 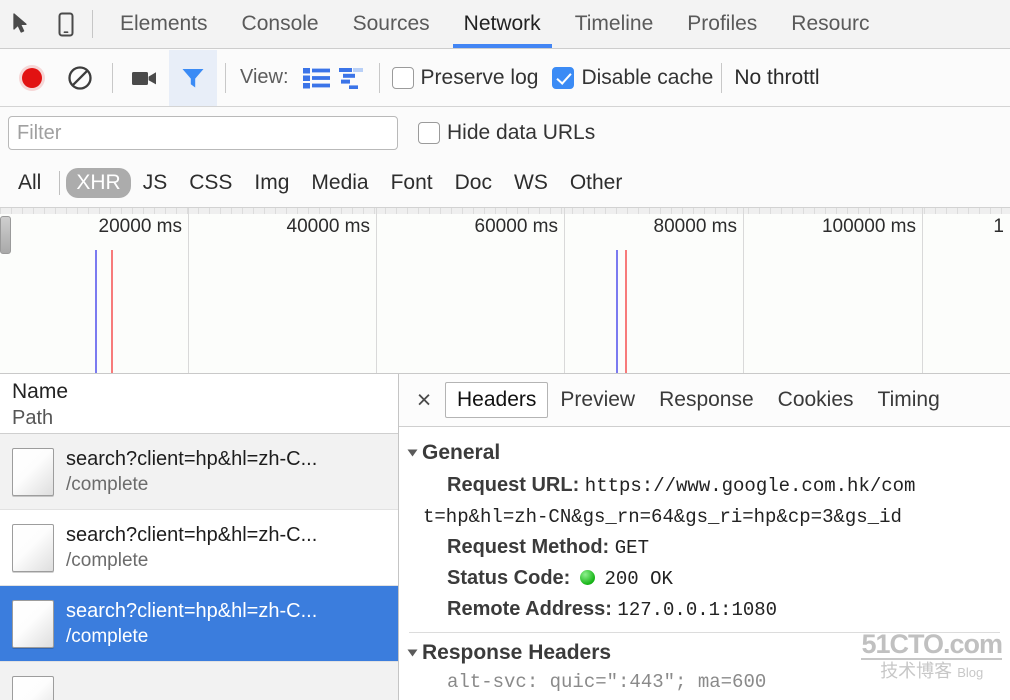 I want to click on tab-timeline: Timeline, so click(x=614, y=24).